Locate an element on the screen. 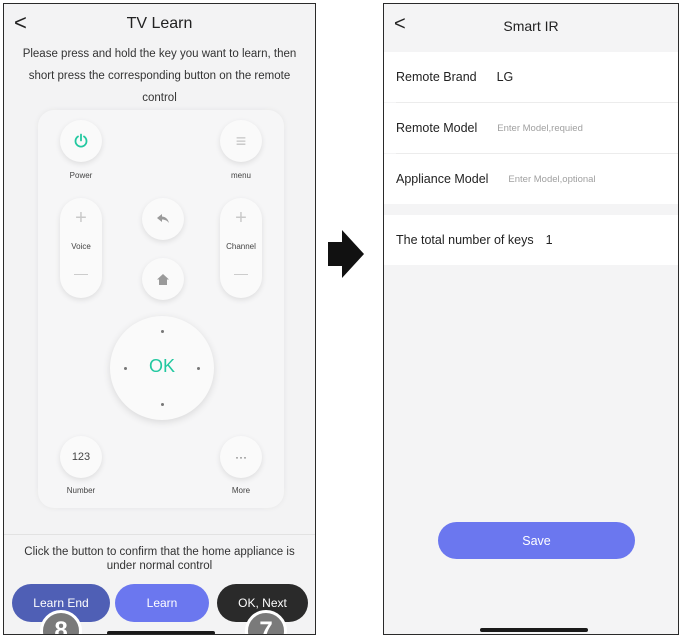  save-button: Save is located at coordinates (536, 540).